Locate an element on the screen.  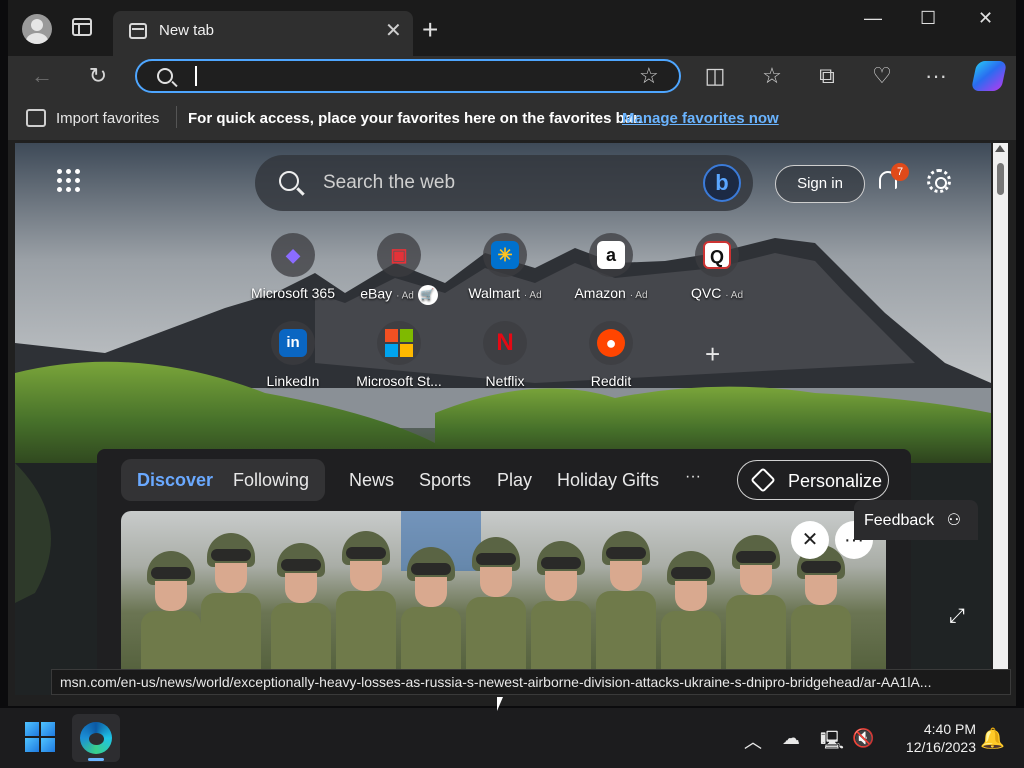
profile-avatar-icon is located at coordinates (37, 29).